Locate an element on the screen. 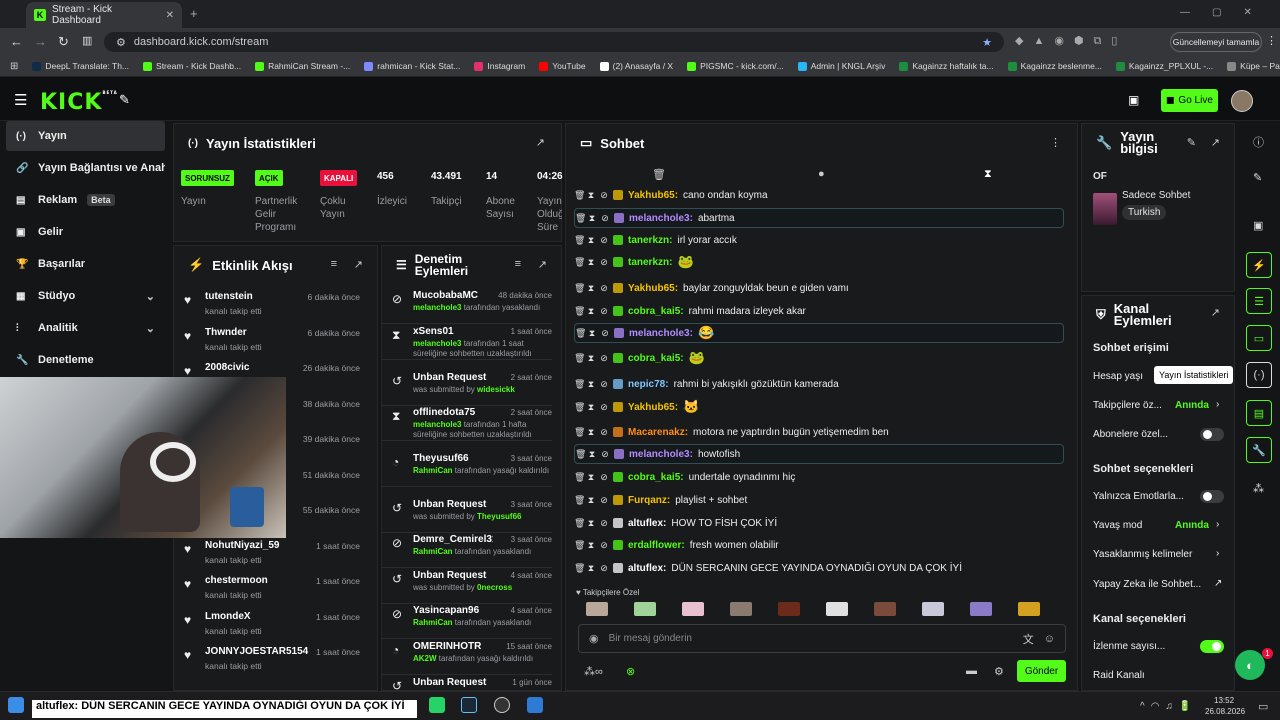 This screenshot has width=1280, height=720. translate-icon: 文 is located at coordinates (1028, 639).